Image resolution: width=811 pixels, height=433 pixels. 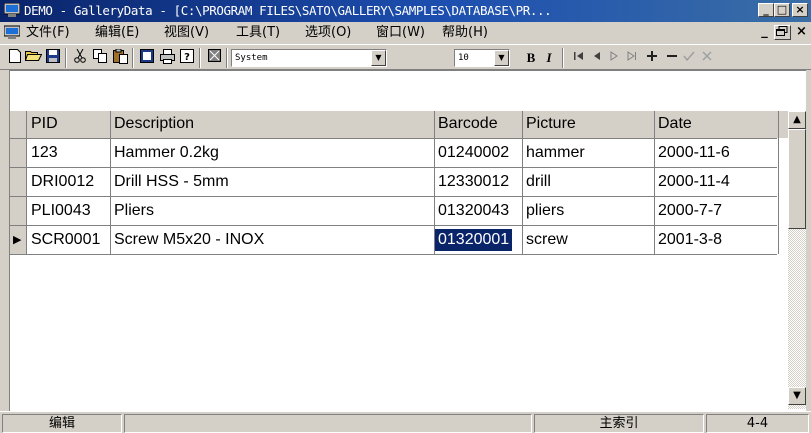 I want to click on menu-edit: 编辑(E), so click(x=117, y=33).